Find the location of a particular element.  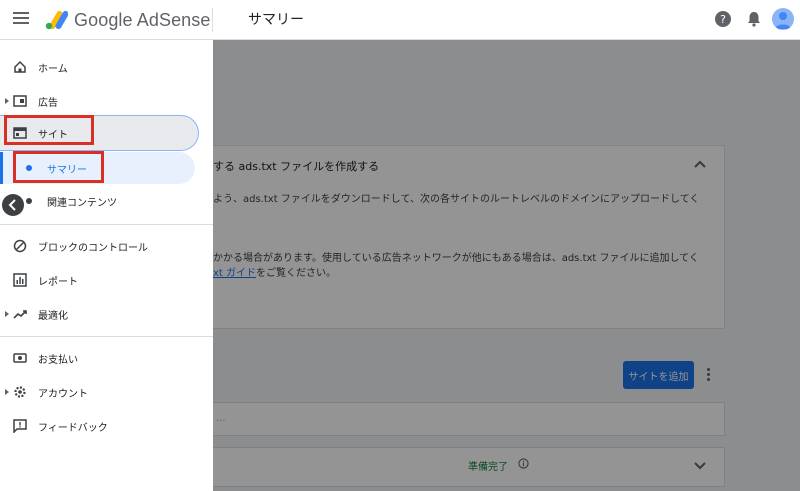

sidebar-item-optimization: 最適化 is located at coordinates (106, 314).